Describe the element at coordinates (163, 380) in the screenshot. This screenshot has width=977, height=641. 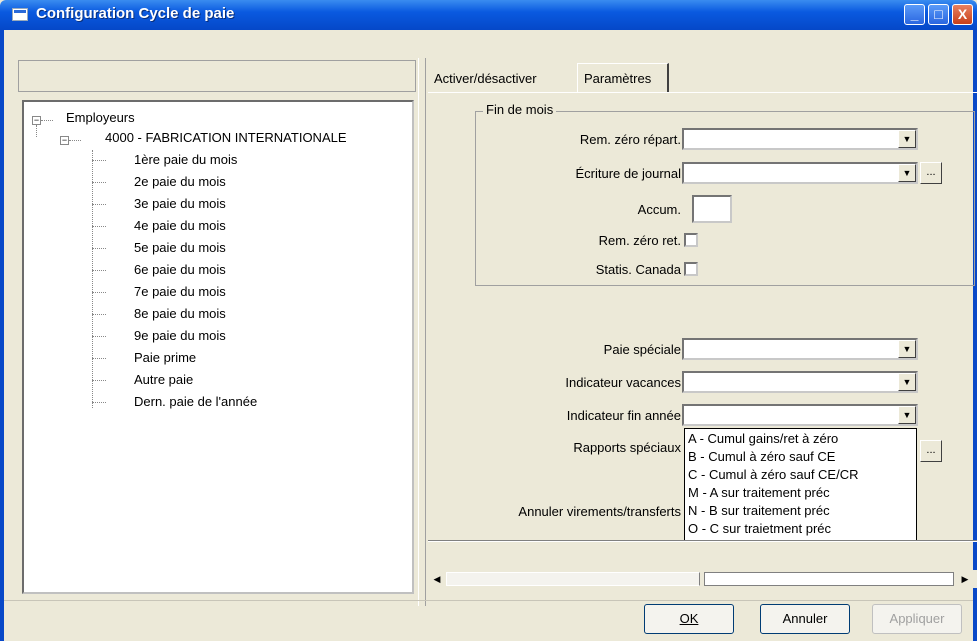
I see `tree-item-autre-paie: Autre paie` at that location.